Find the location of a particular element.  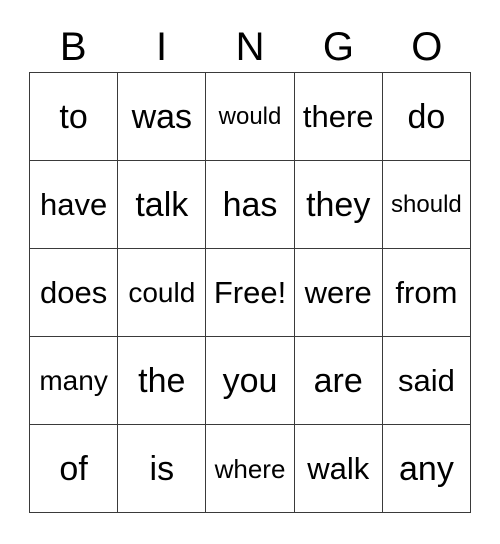

bingo-cell: does is located at coordinates (74, 293).